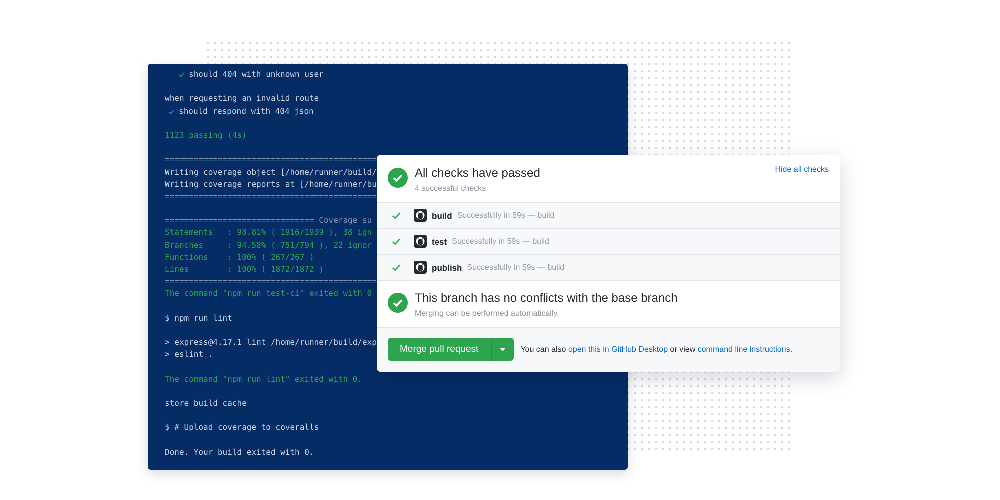  I want to click on terminal-line: store build cache, so click(206, 404).